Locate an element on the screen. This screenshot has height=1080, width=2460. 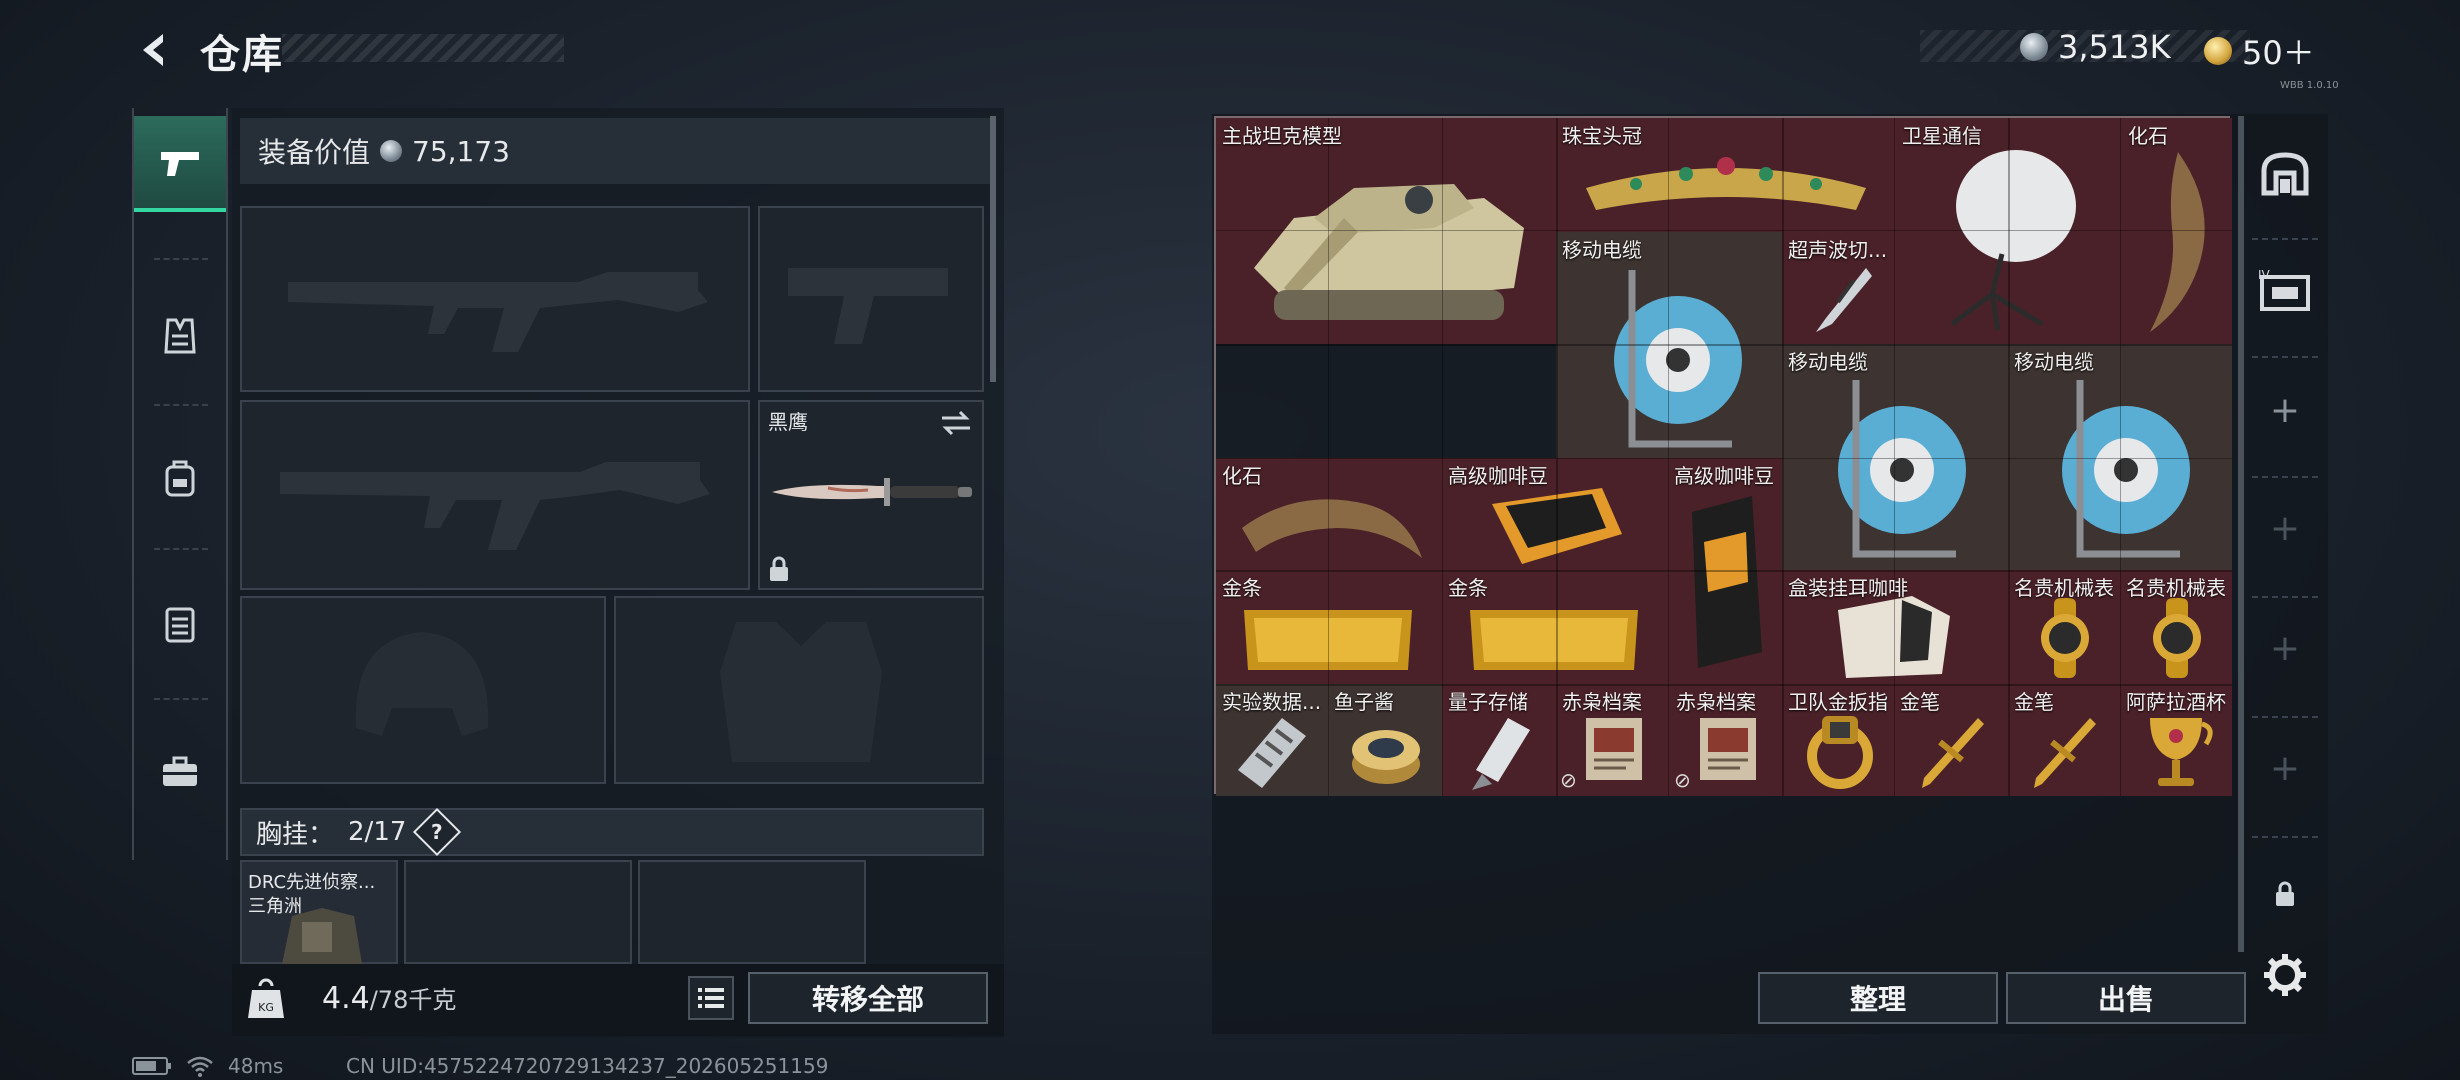
organize-button: 整理 is located at coordinates (1878, 998).